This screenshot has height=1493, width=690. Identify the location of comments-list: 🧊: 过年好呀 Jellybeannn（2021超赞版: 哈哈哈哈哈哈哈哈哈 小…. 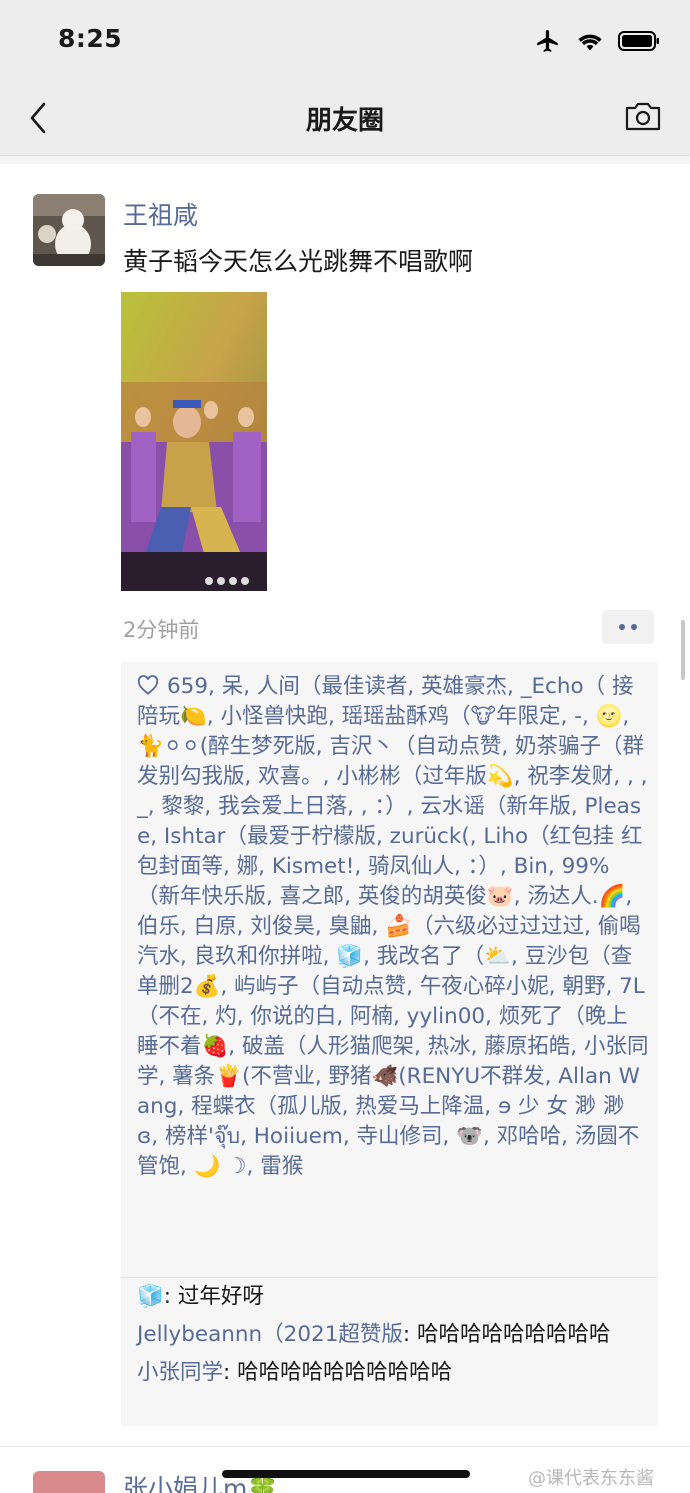
(393, 1339).